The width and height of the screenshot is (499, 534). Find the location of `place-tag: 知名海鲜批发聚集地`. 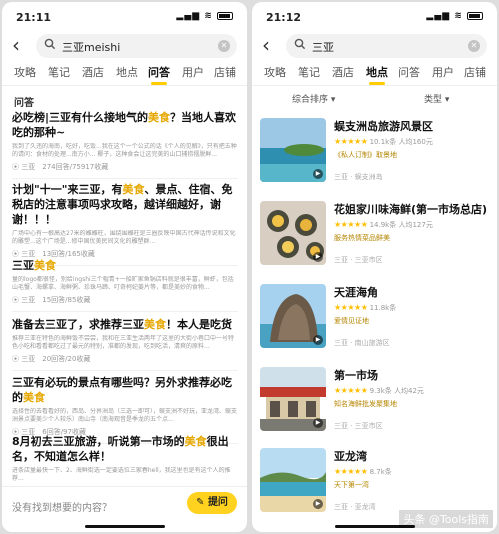

place-tag: 知名海鲜批发聚集地 is located at coordinates (365, 404).